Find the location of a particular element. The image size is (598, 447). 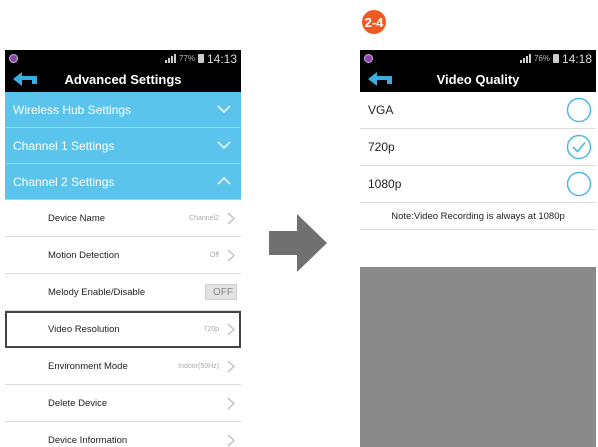

item-label: Delete Device is located at coordinates (78, 403).